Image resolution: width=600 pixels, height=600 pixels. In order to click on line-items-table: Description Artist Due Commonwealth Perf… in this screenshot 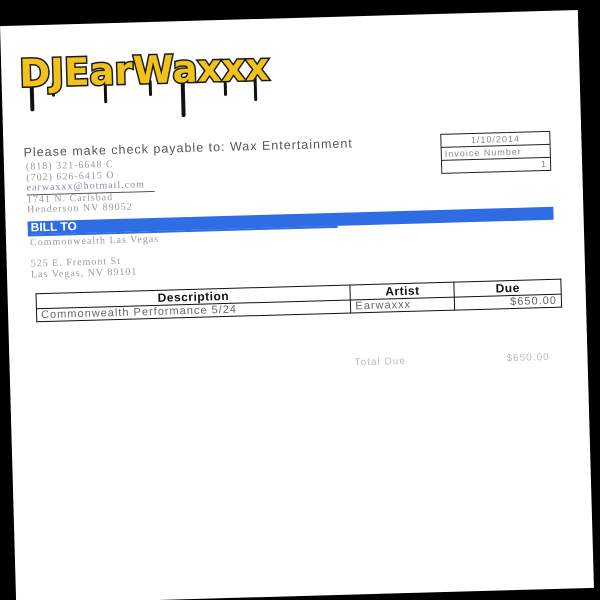, I will do `click(299, 301)`.